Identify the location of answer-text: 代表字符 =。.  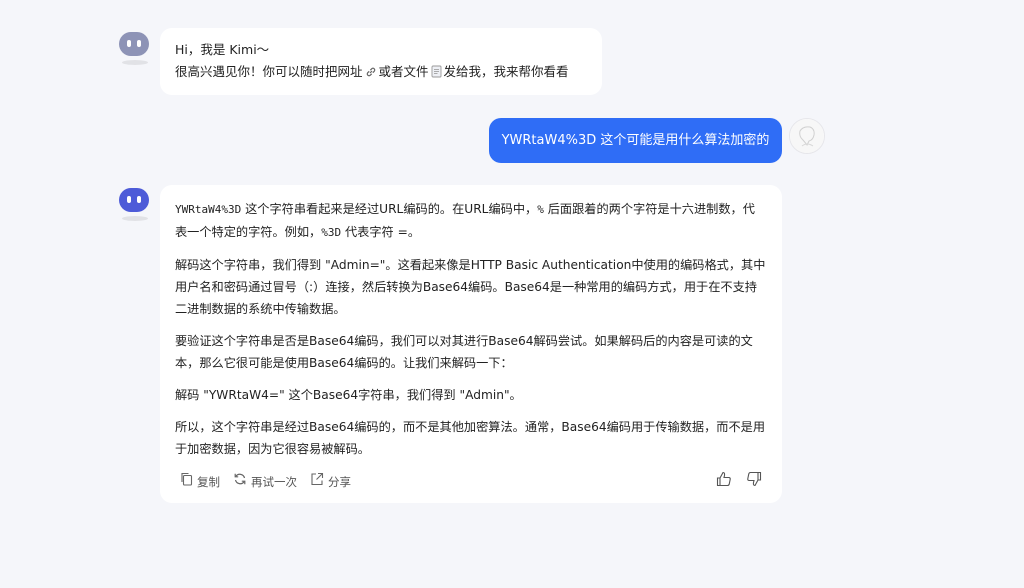
(381, 232).